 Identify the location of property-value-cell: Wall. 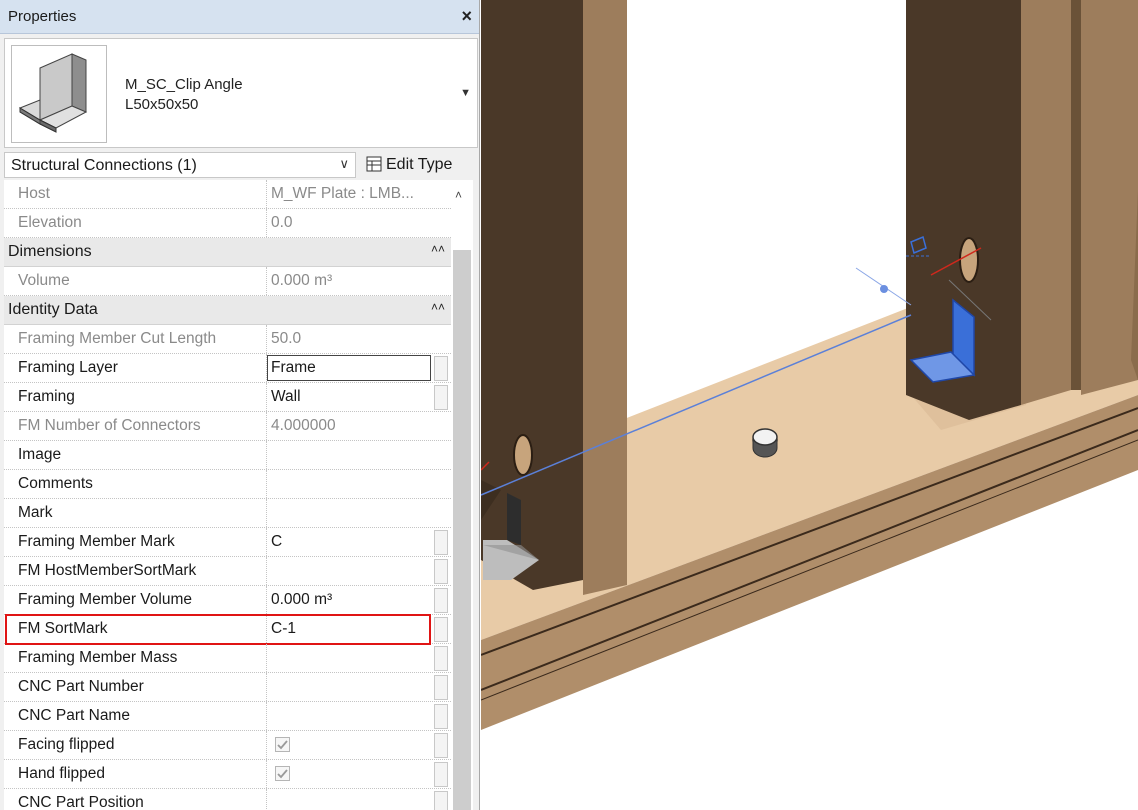
(349, 397).